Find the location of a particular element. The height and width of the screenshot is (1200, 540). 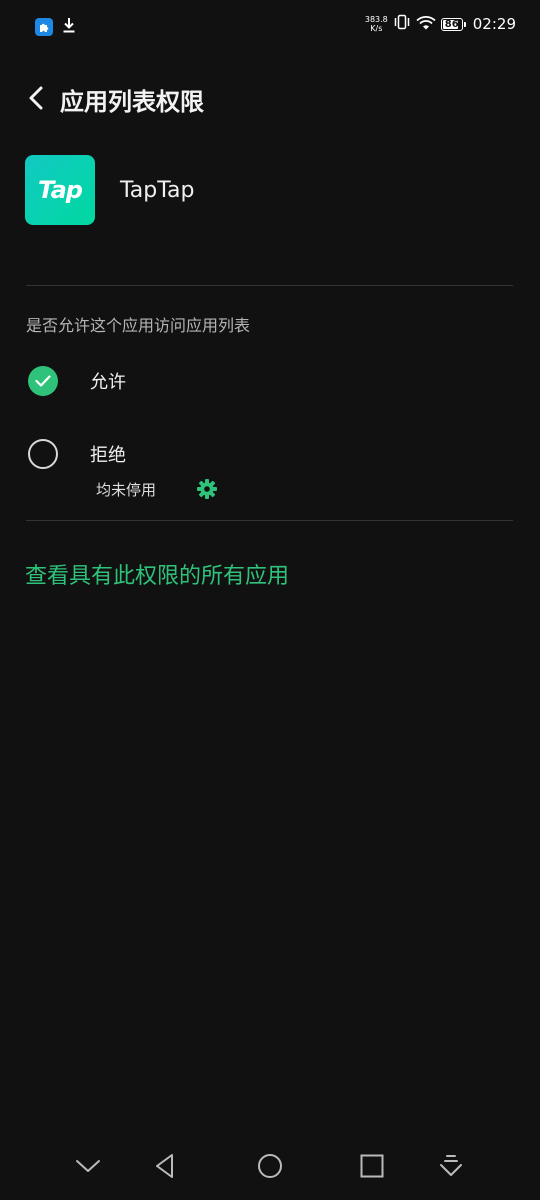

option-deny-label: 拒绝 is located at coordinates (108, 455).